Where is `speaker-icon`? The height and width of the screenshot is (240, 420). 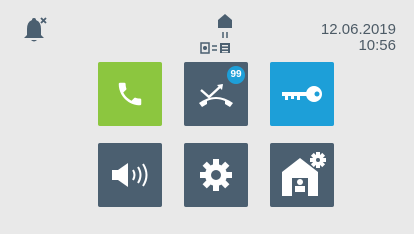
speaker-icon is located at coordinates (130, 175).